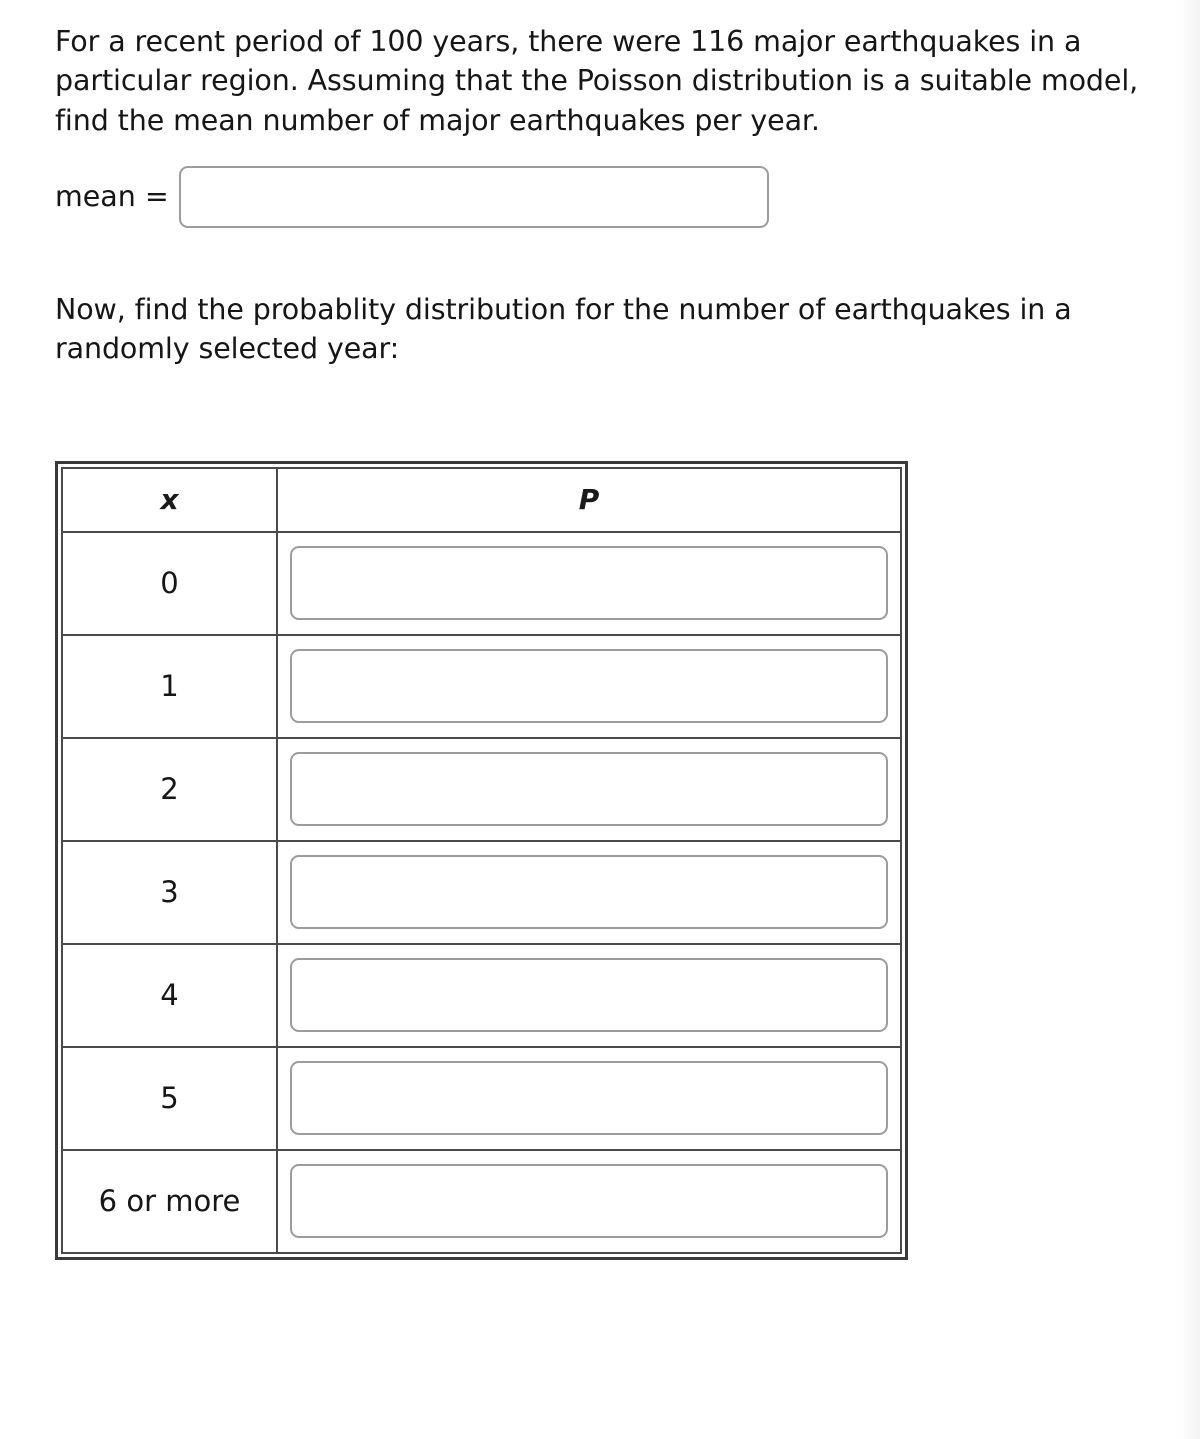  I want to click on page-edge-shadow, so click(1187, 719).